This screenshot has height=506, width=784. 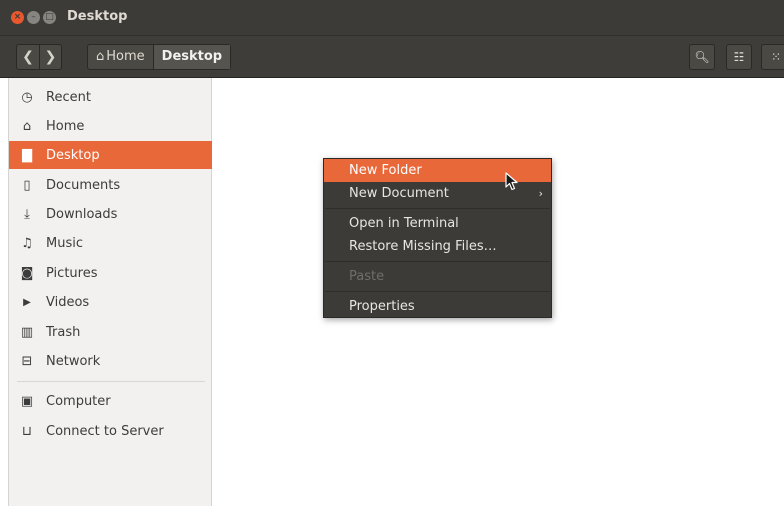 I want to click on menu-item-properties: Properties, so click(x=437, y=306).